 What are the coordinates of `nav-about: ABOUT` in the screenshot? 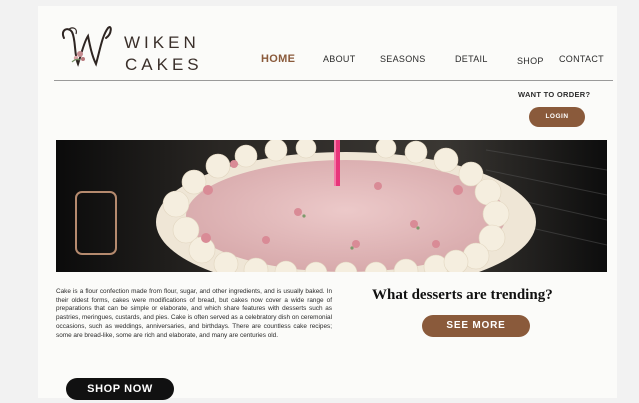 It's located at (339, 59).